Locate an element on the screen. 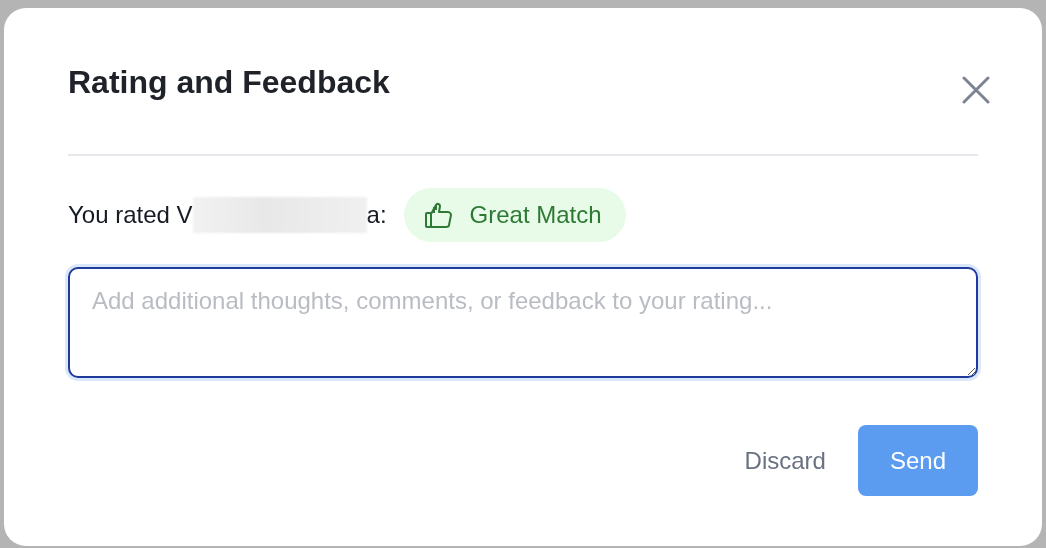 Image resolution: width=1046 pixels, height=548 pixels. rated-label: You rated V is located at coordinates (130, 215).